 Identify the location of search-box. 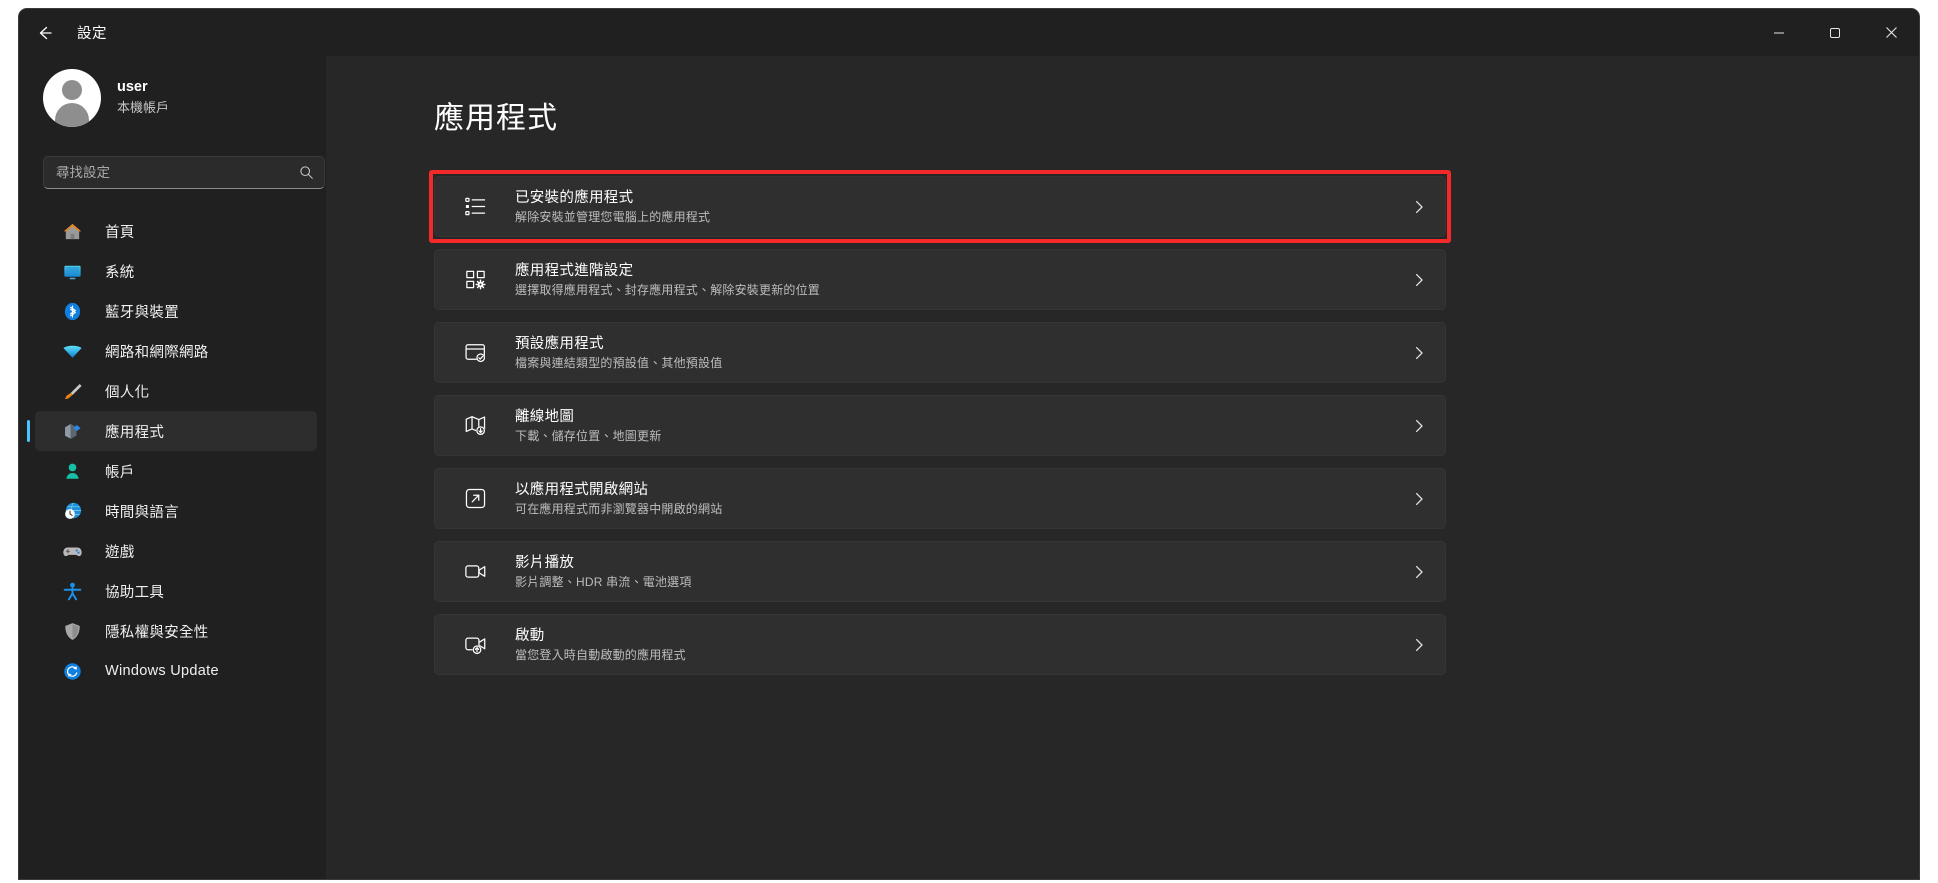
(184, 172).